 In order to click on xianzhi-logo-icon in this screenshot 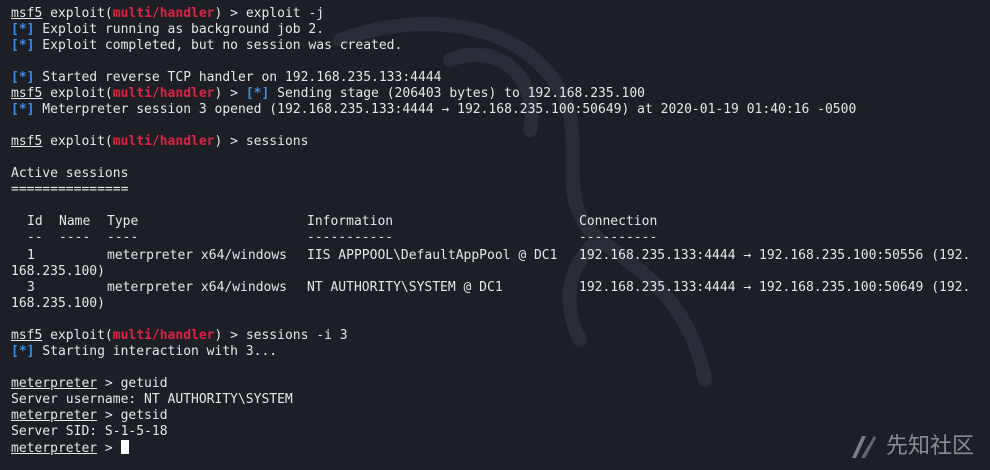, I will do `click(863, 447)`.